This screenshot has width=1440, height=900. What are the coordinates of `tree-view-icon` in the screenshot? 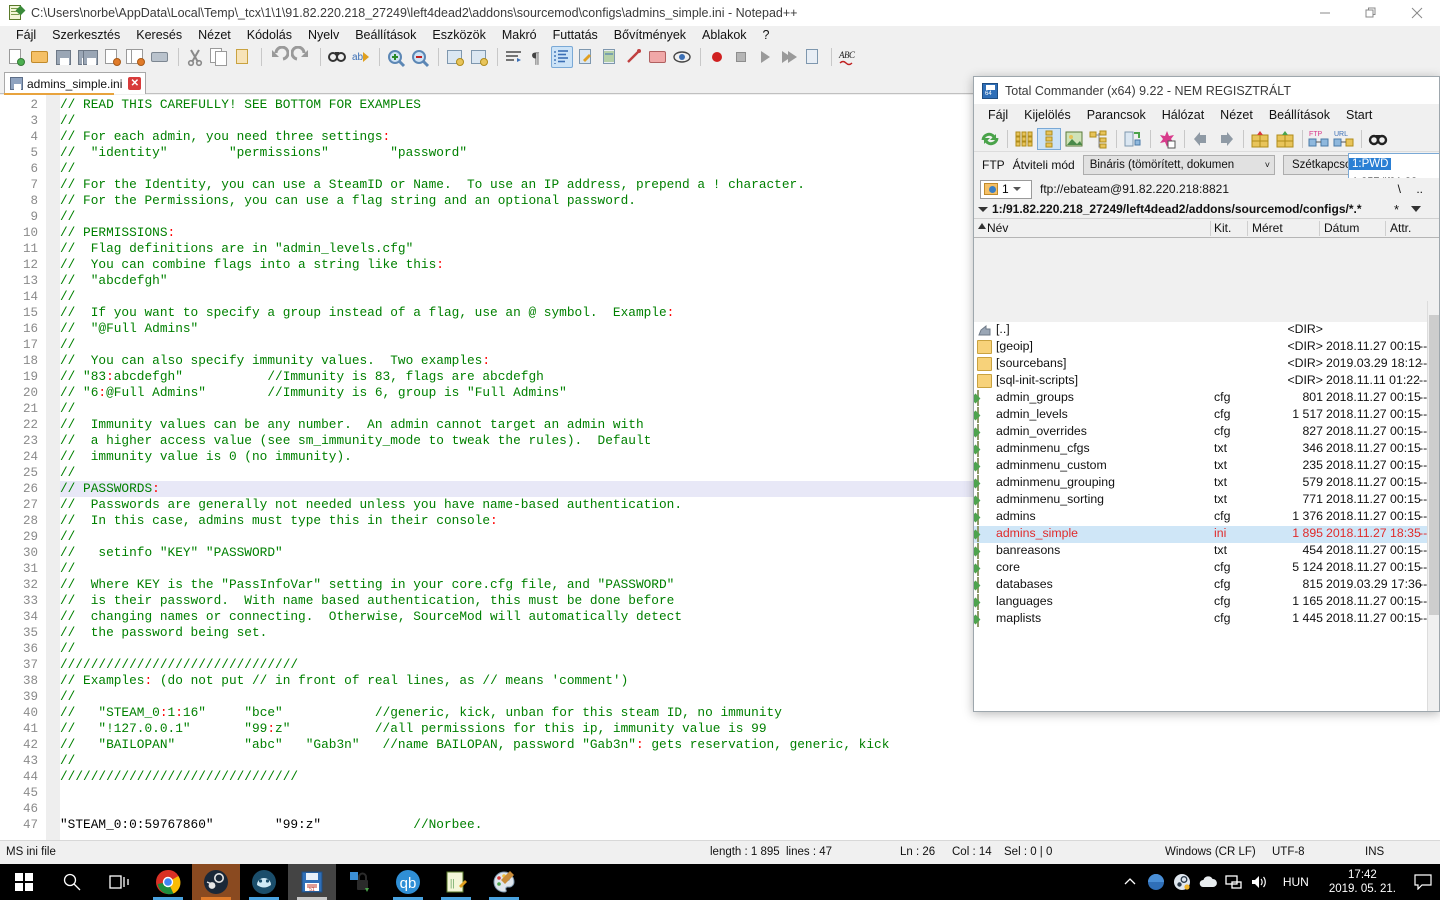 It's located at (1099, 139).